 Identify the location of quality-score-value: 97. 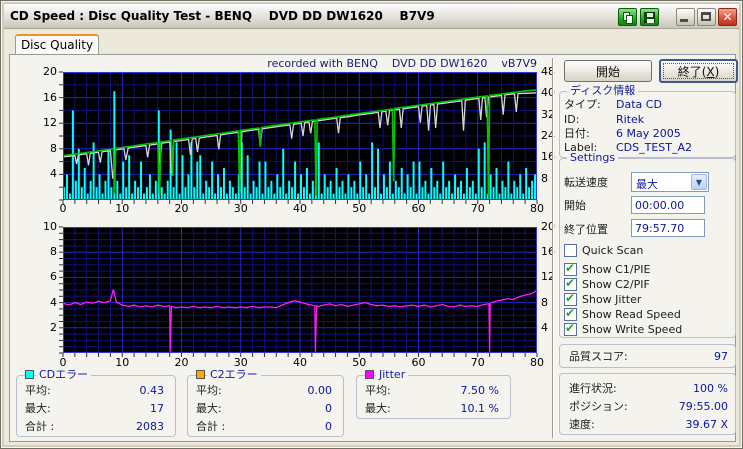
(721, 356).